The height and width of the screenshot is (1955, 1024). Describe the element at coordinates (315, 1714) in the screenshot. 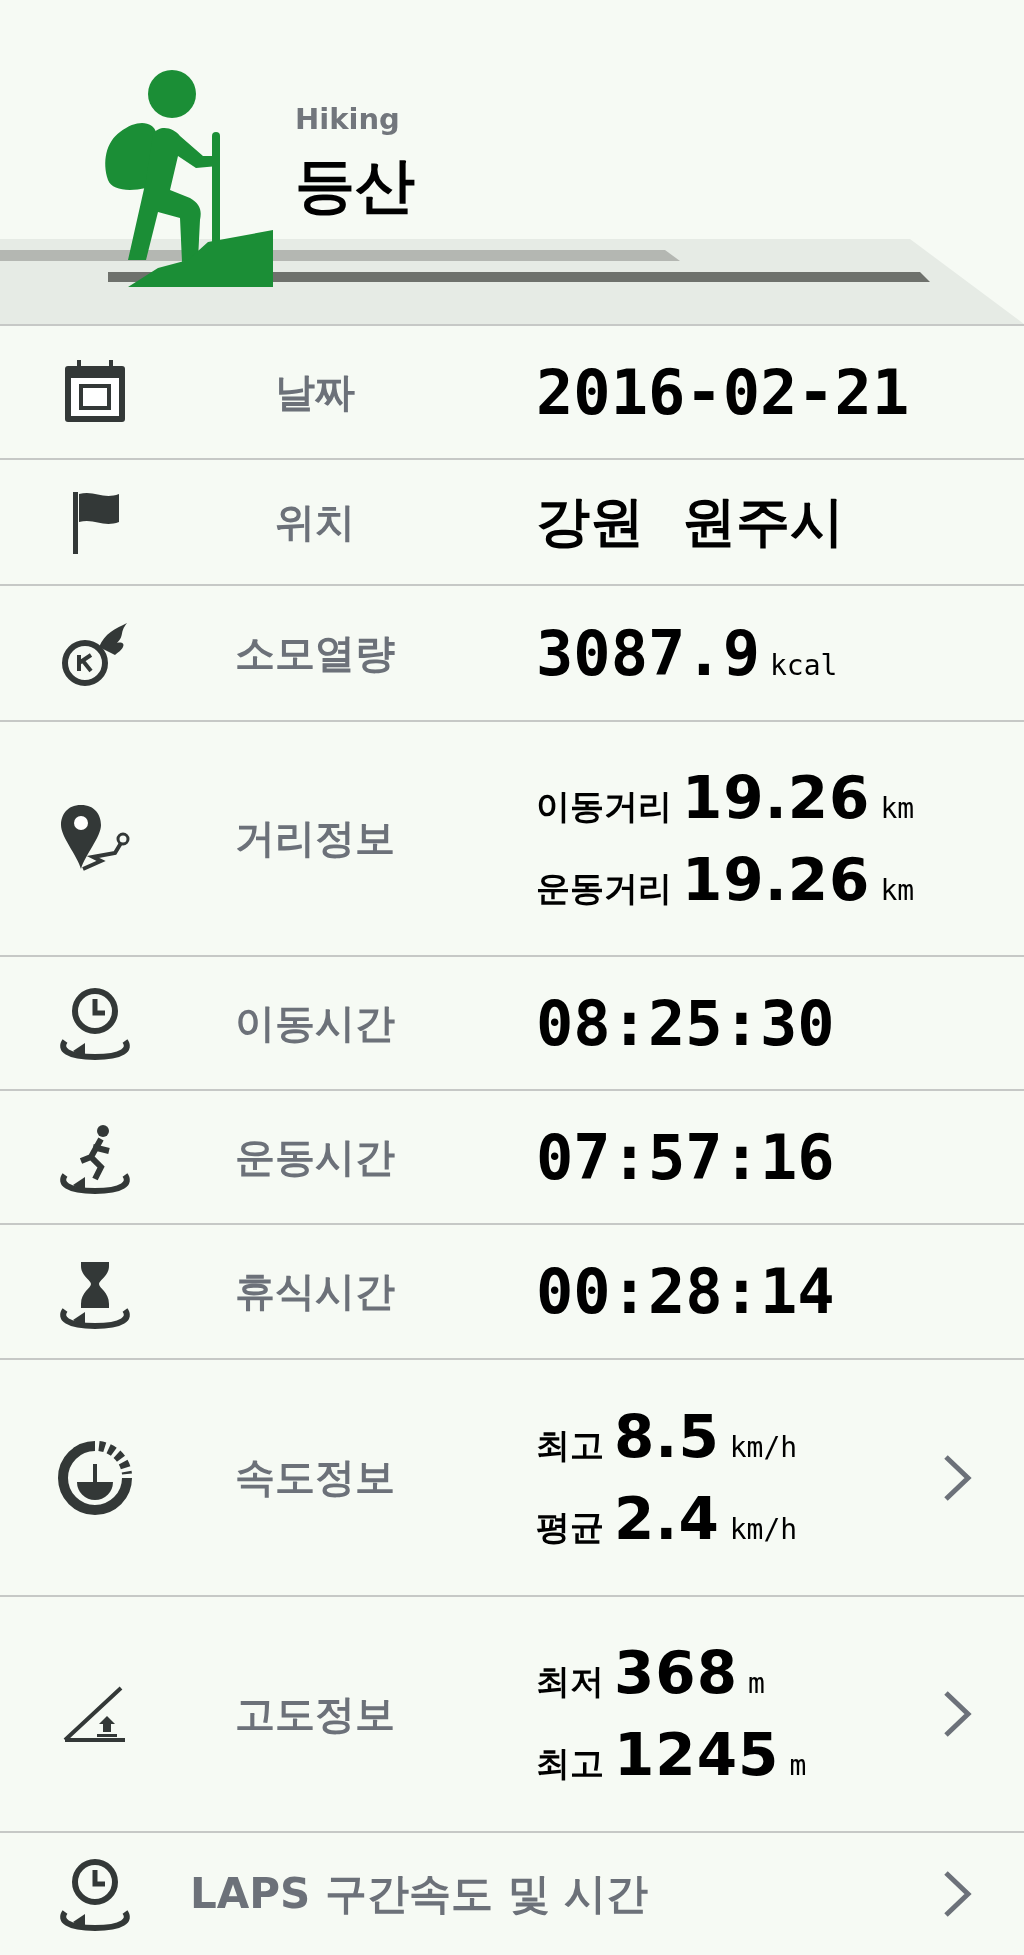

I see `row-label: 고도정보` at that location.